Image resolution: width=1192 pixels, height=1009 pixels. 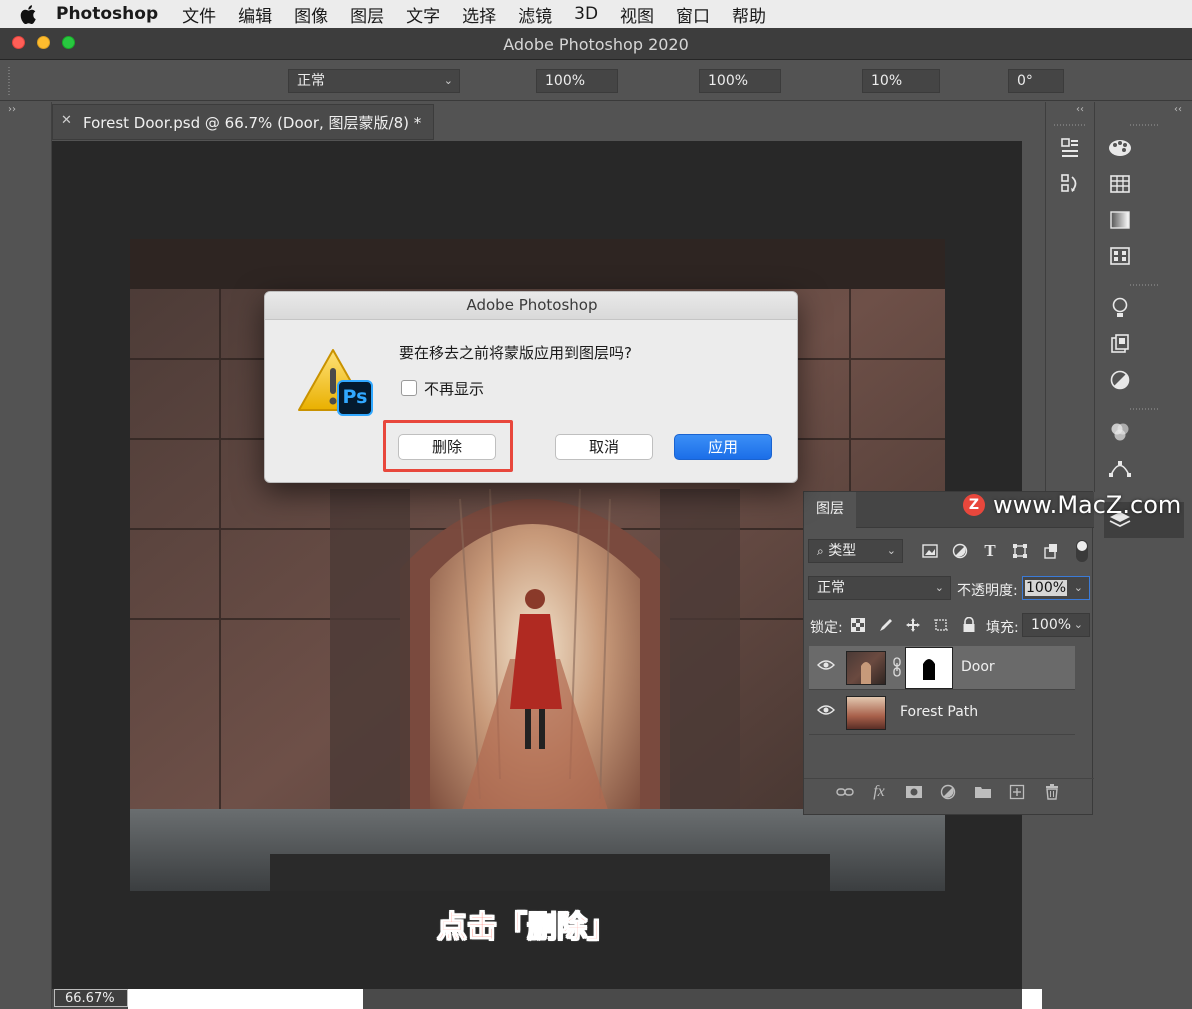 What do you see at coordinates (1082, 551) in the screenshot?
I see `filter-toggle` at bounding box center [1082, 551].